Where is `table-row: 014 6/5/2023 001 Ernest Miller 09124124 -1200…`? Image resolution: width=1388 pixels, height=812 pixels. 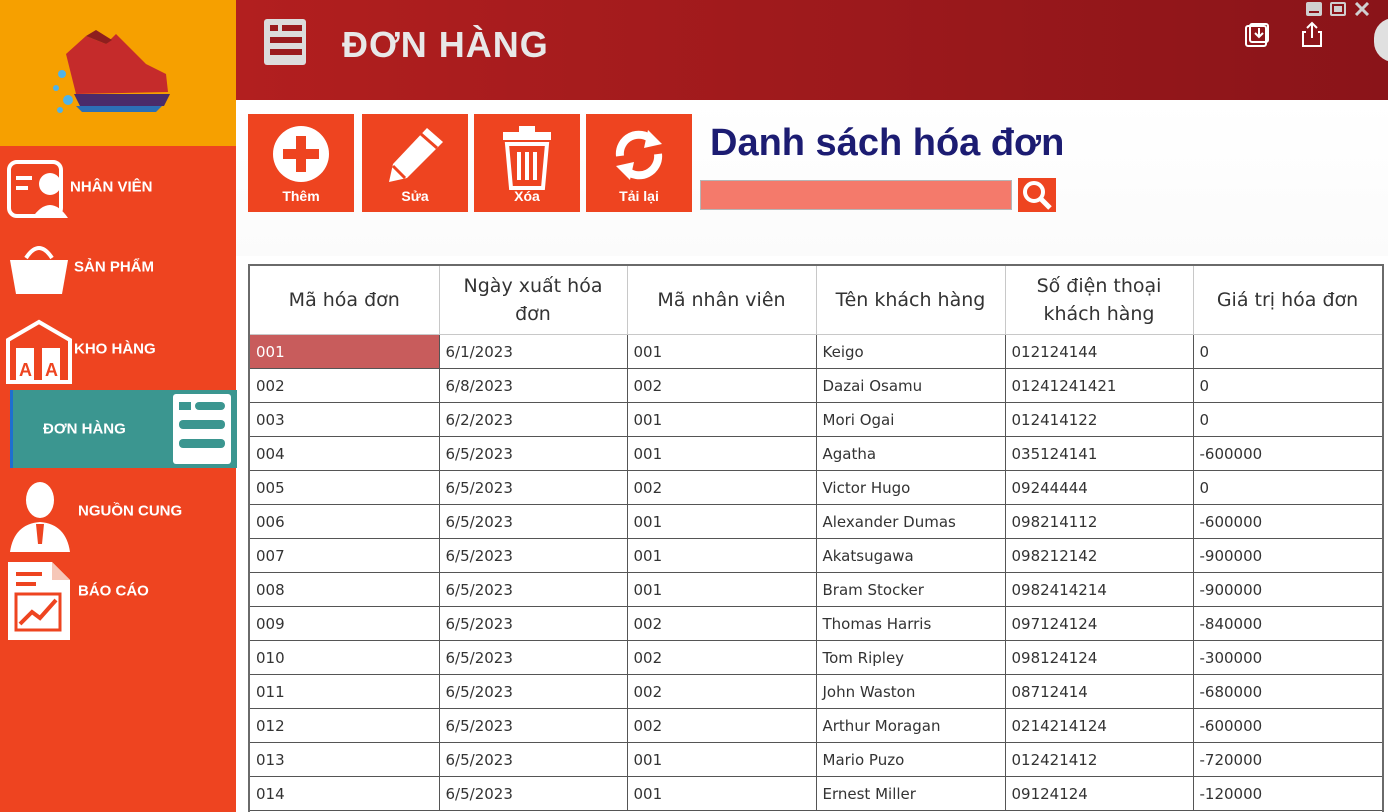 table-row: 014 6/5/2023 001 Ernest Miller 09124124 -1200… is located at coordinates (816, 793).